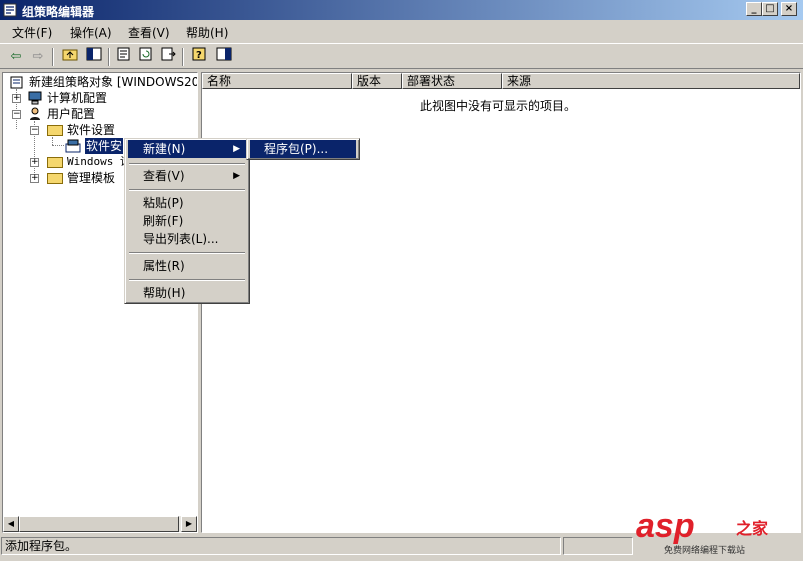 The width and height of the screenshot is (803, 561). What do you see at coordinates (113, 82) in the screenshot?
I see `tree-label-root: 新建组策略对象 [WINDOWS2003F` at bounding box center [113, 82].